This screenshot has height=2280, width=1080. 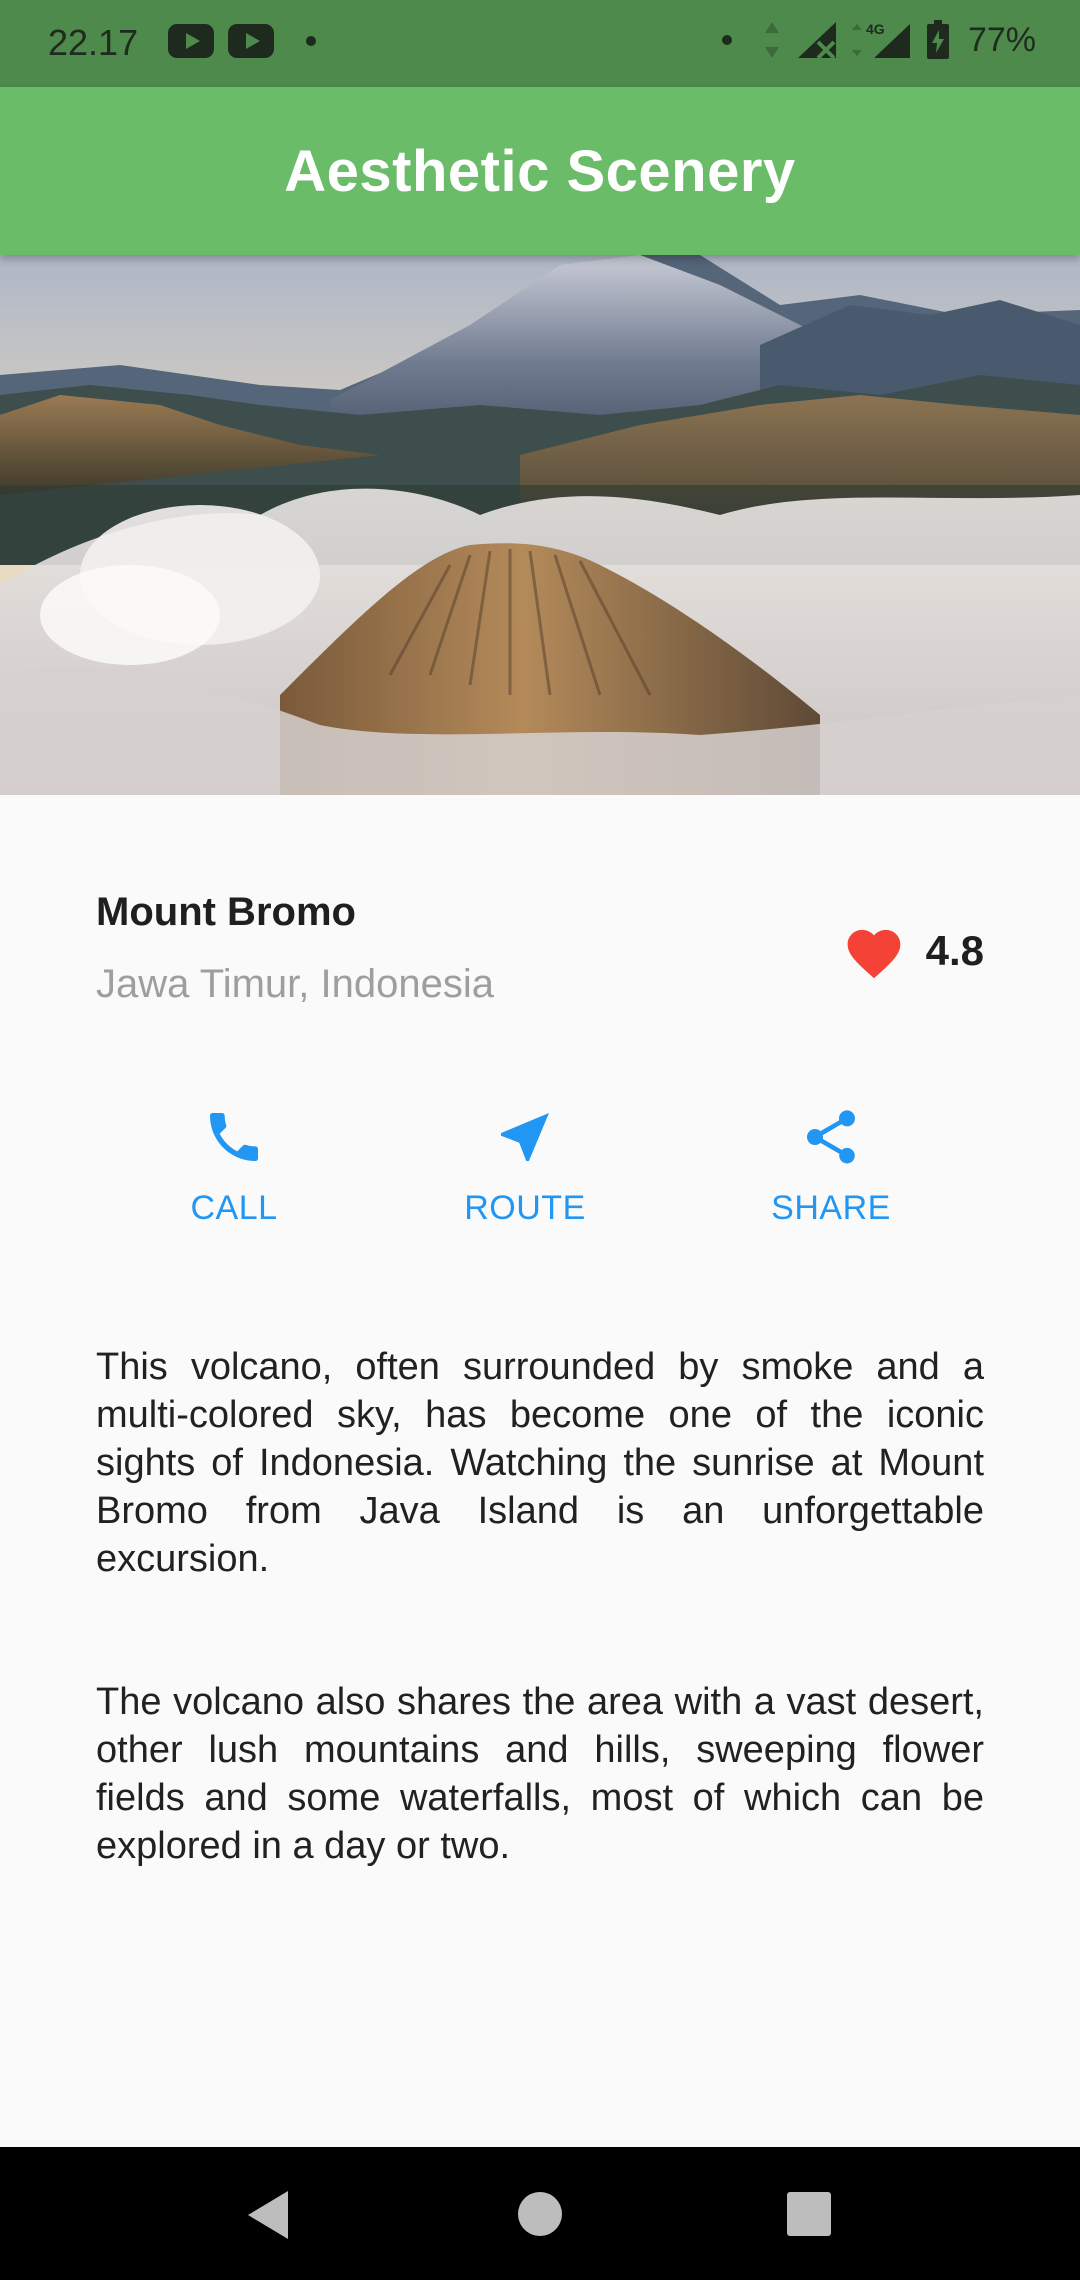 I want to click on battery-percentage: 77%, so click(x=1001, y=39).